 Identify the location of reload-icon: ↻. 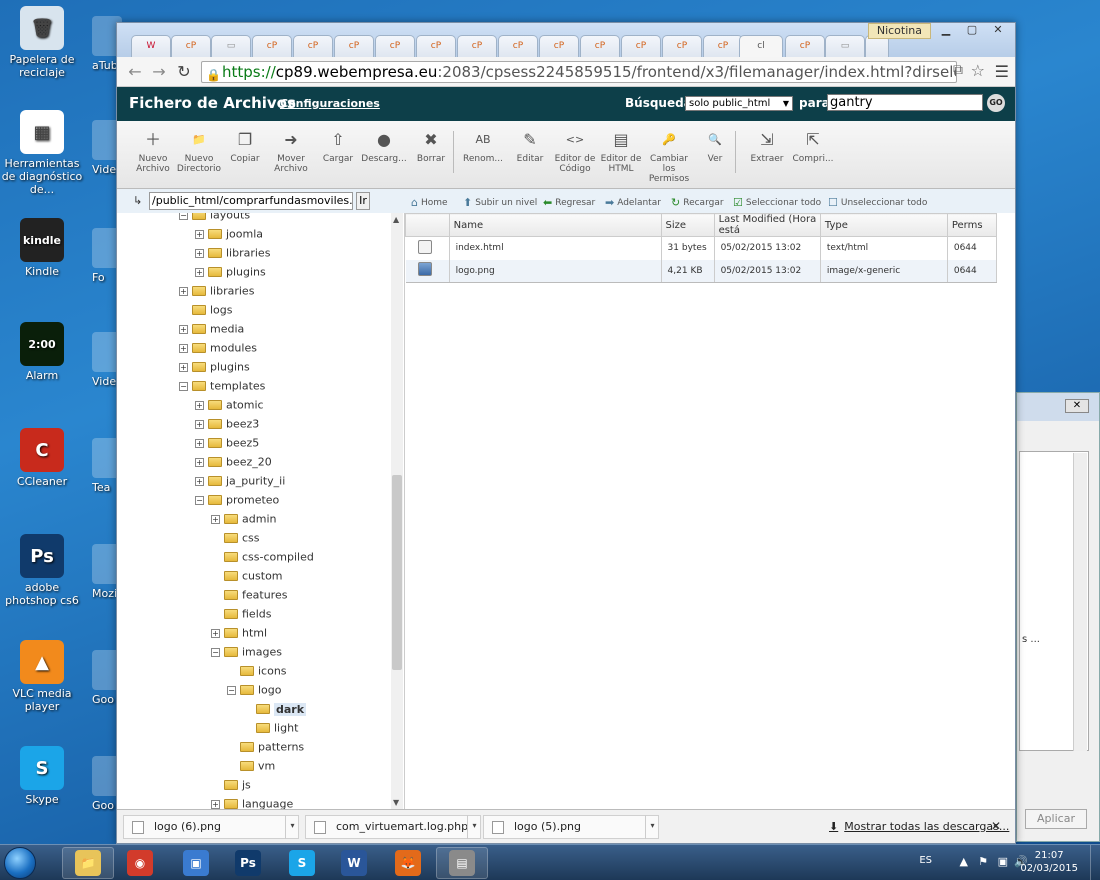
(184, 72).